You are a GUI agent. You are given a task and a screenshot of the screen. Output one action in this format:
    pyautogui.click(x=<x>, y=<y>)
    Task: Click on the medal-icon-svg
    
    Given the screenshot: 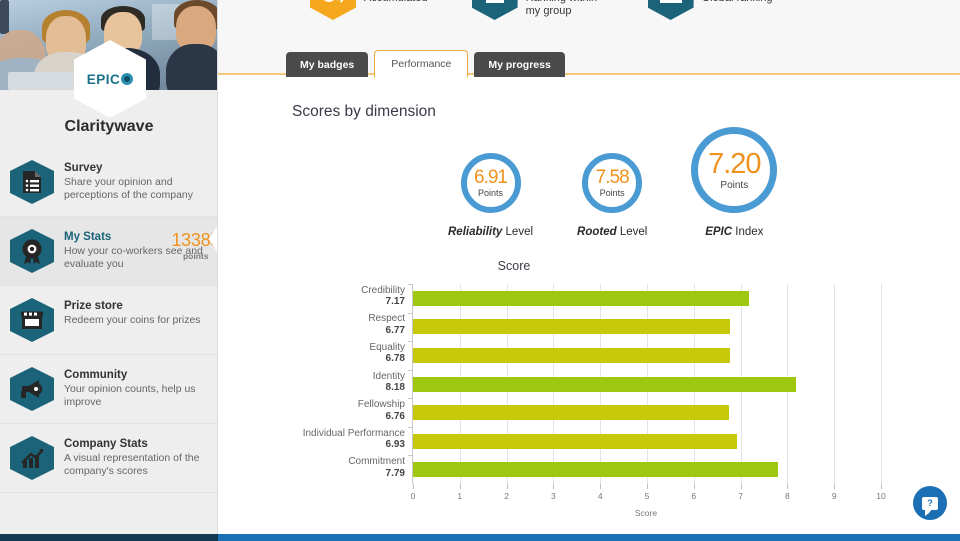 What is the action you would take?
    pyautogui.click(x=32, y=251)
    